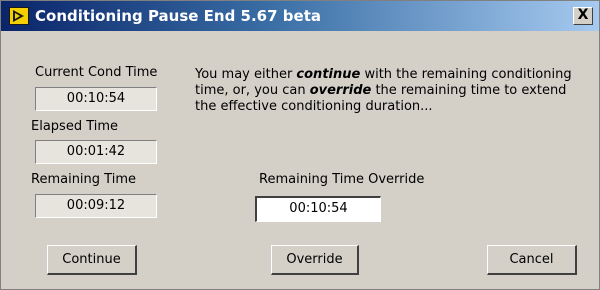 The height and width of the screenshot is (290, 600). I want to click on message-emphasis-override: override, so click(340, 90).